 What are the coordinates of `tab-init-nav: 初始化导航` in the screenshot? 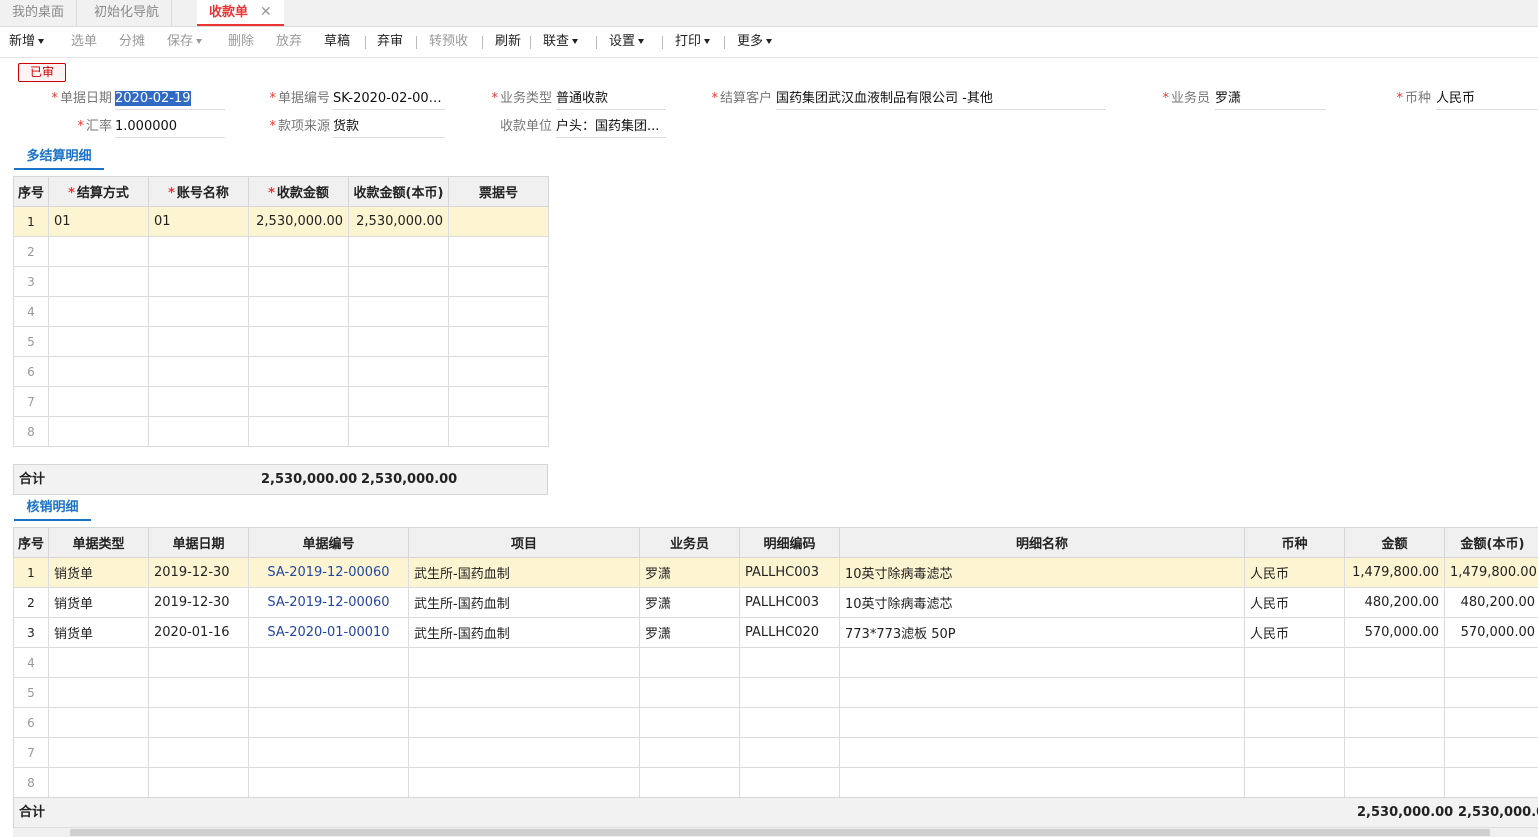 It's located at (127, 13).